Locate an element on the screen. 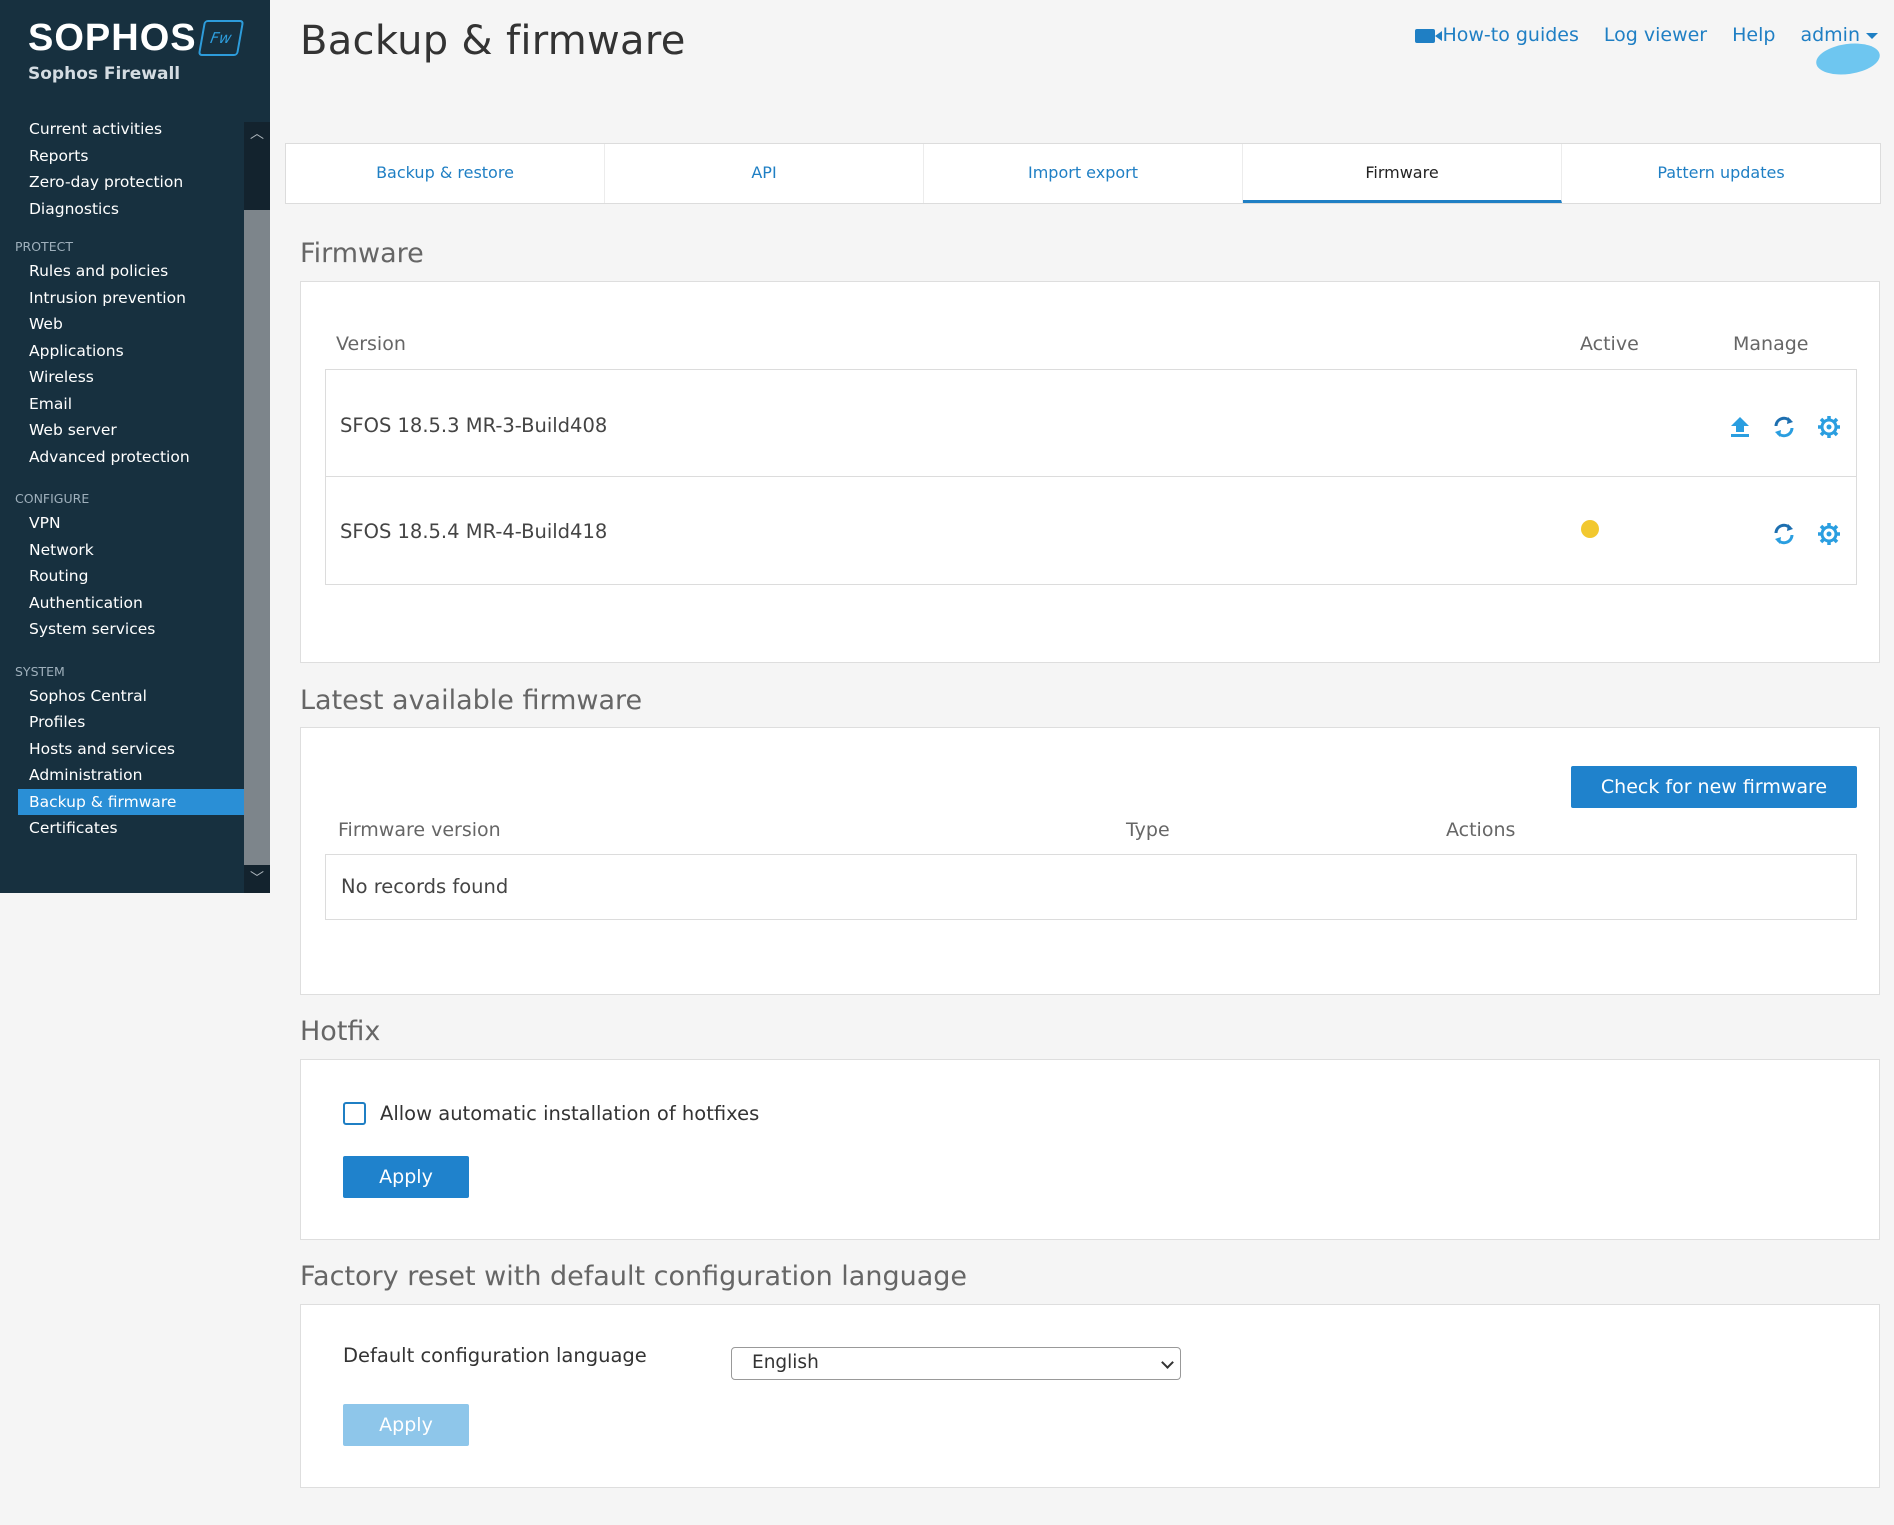 This screenshot has width=1894, height=1525. check-for-new-firmware-button: Check for new firmware is located at coordinates (1714, 787).